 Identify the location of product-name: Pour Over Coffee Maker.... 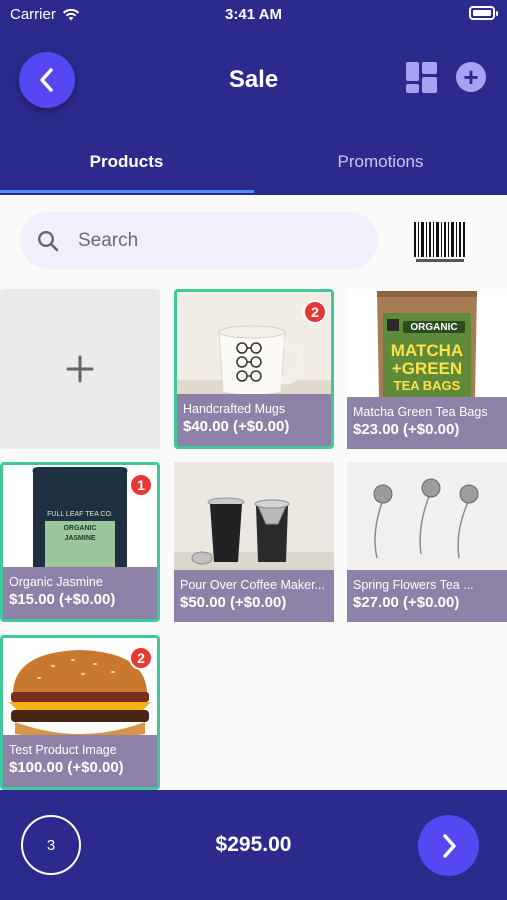
(252, 585).